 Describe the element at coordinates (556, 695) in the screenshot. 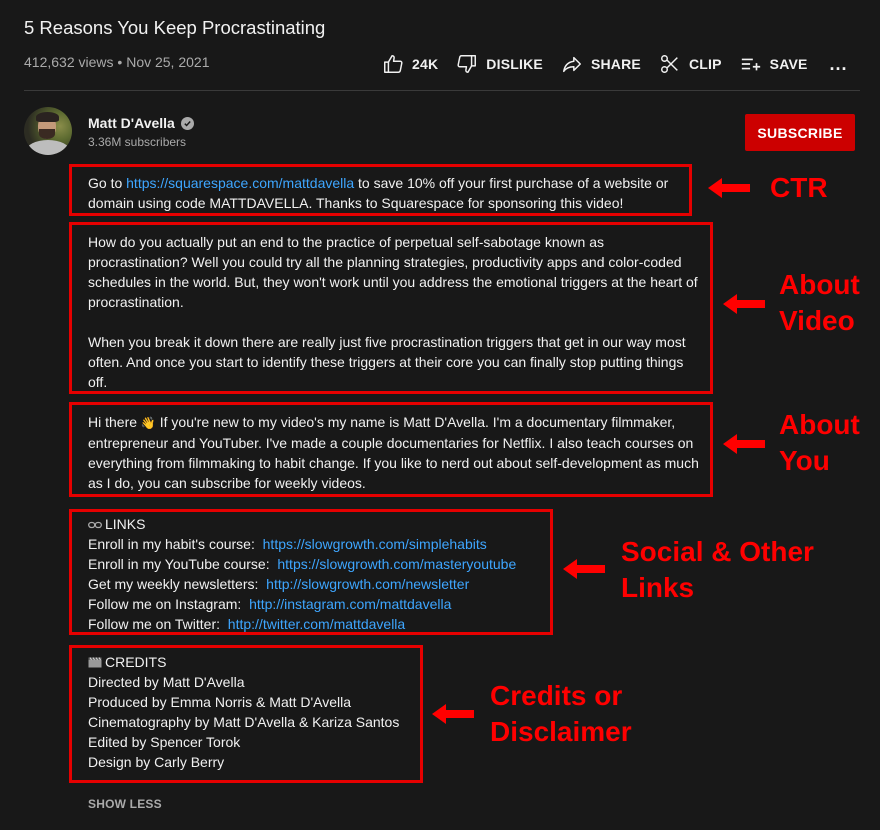

I see `annotation-line: Credits or` at that location.